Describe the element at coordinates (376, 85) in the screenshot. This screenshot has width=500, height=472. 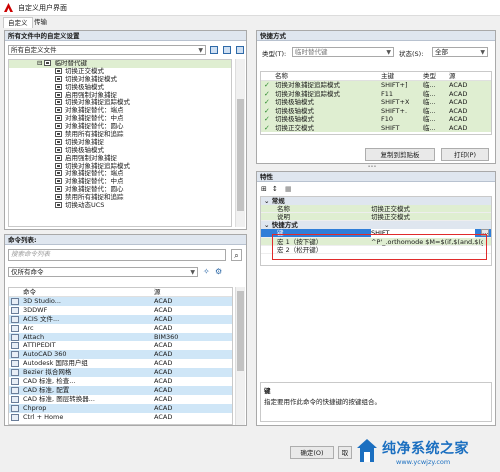
I see `shortcut-row: ✓ 切换对象捕捉追踪模式 SHIFT+] 临... ACAD` at that location.